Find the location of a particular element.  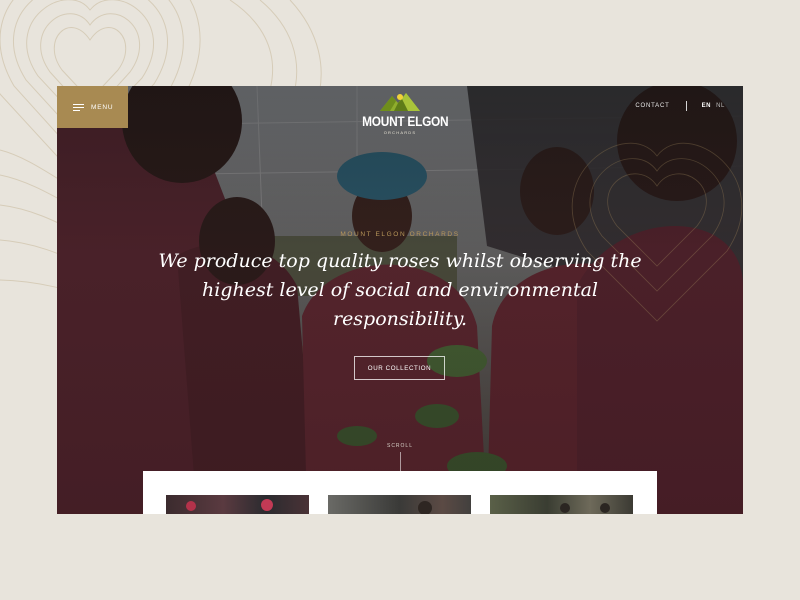

hamburger-icon is located at coordinates (78, 107).